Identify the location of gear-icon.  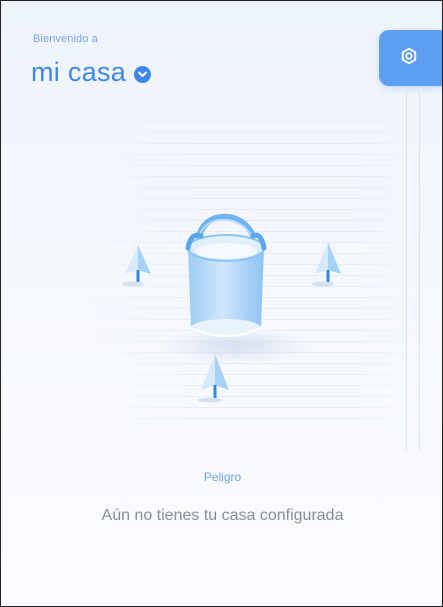
(409, 58).